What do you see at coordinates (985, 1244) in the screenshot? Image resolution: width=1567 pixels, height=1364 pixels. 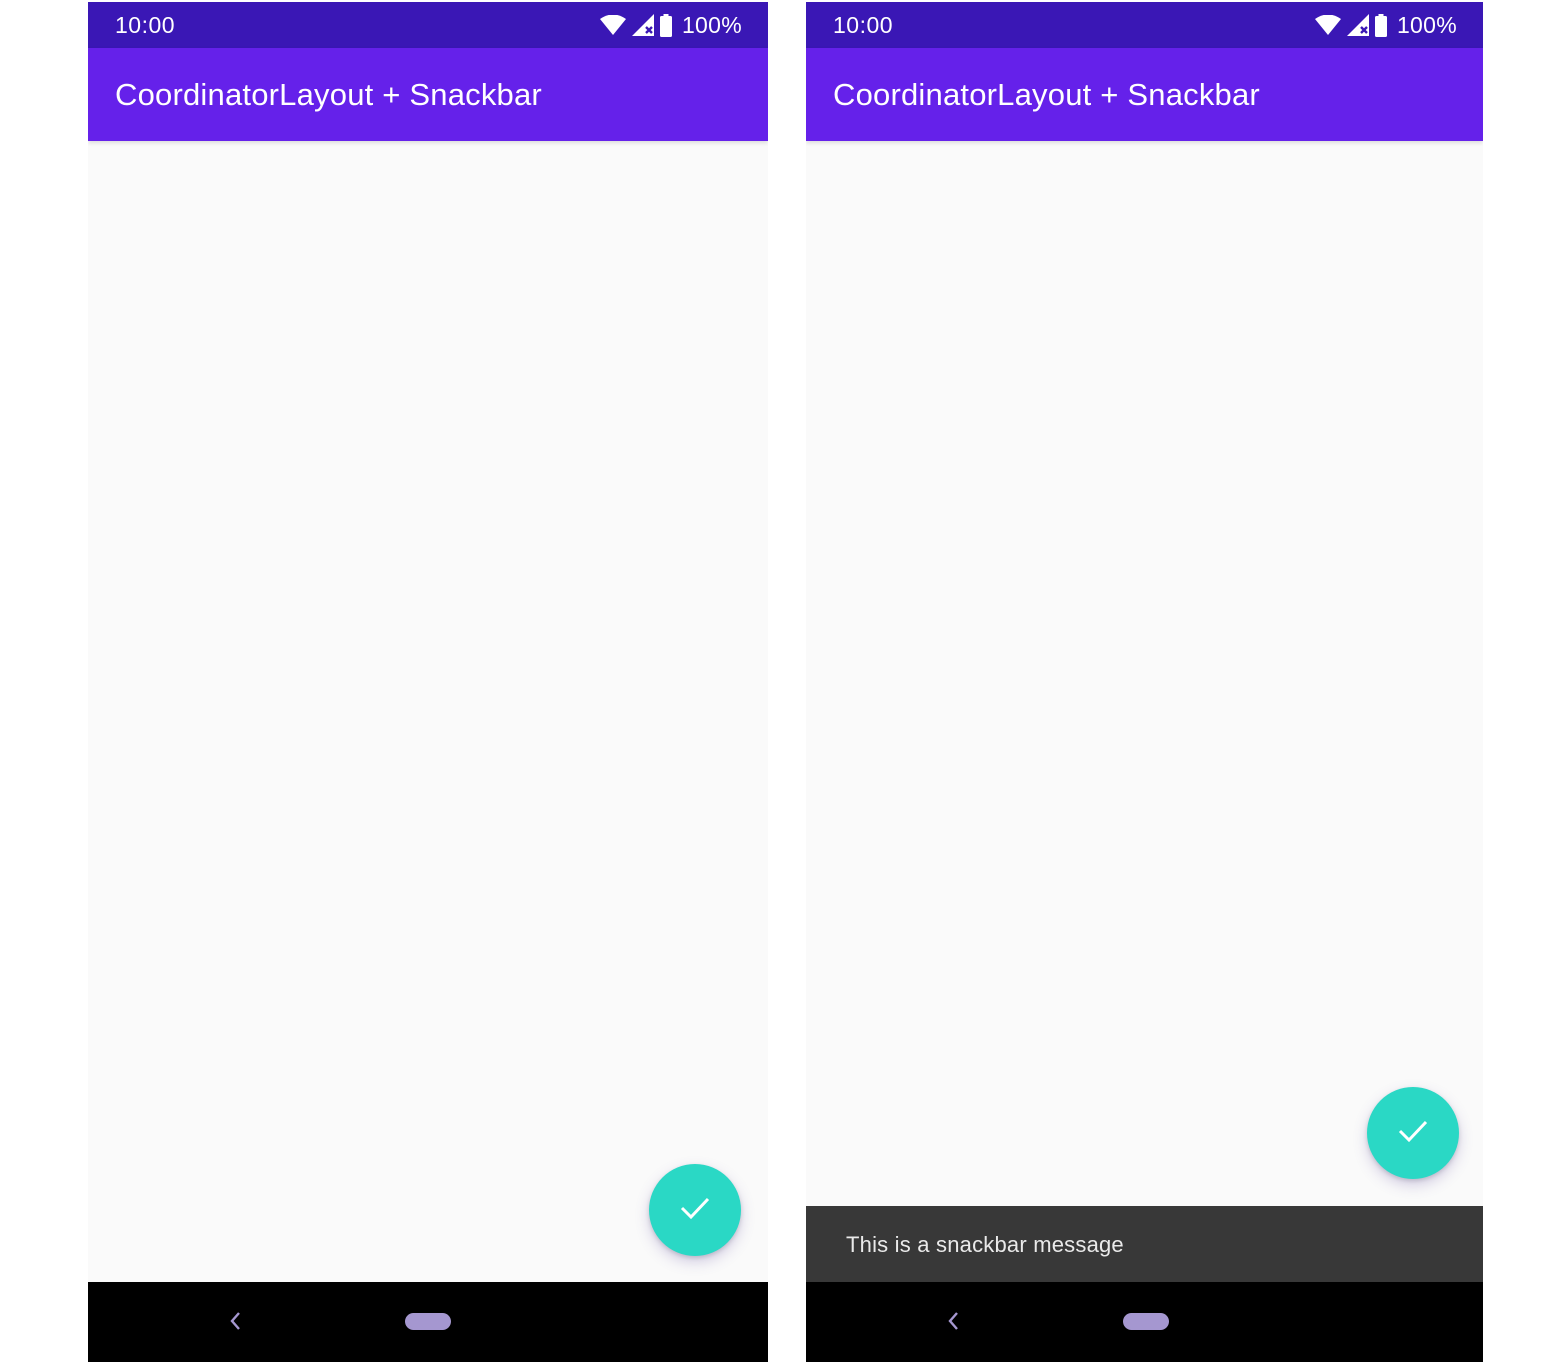 I see `snackbar-message: This is a snackbar message` at bounding box center [985, 1244].